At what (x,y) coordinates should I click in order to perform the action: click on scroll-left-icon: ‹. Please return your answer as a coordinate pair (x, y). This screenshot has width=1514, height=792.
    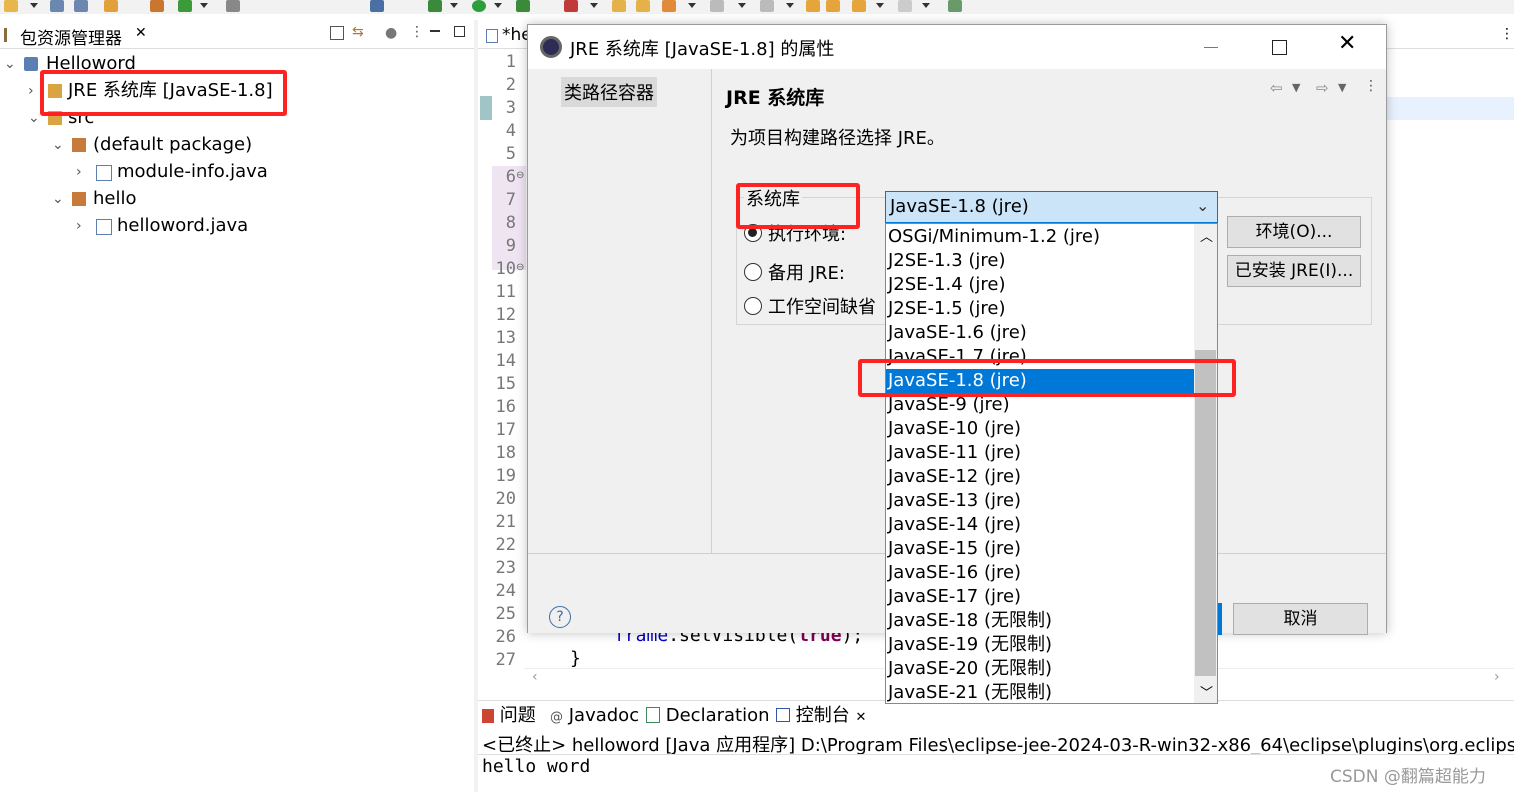
    Looking at the image, I should click on (535, 677).